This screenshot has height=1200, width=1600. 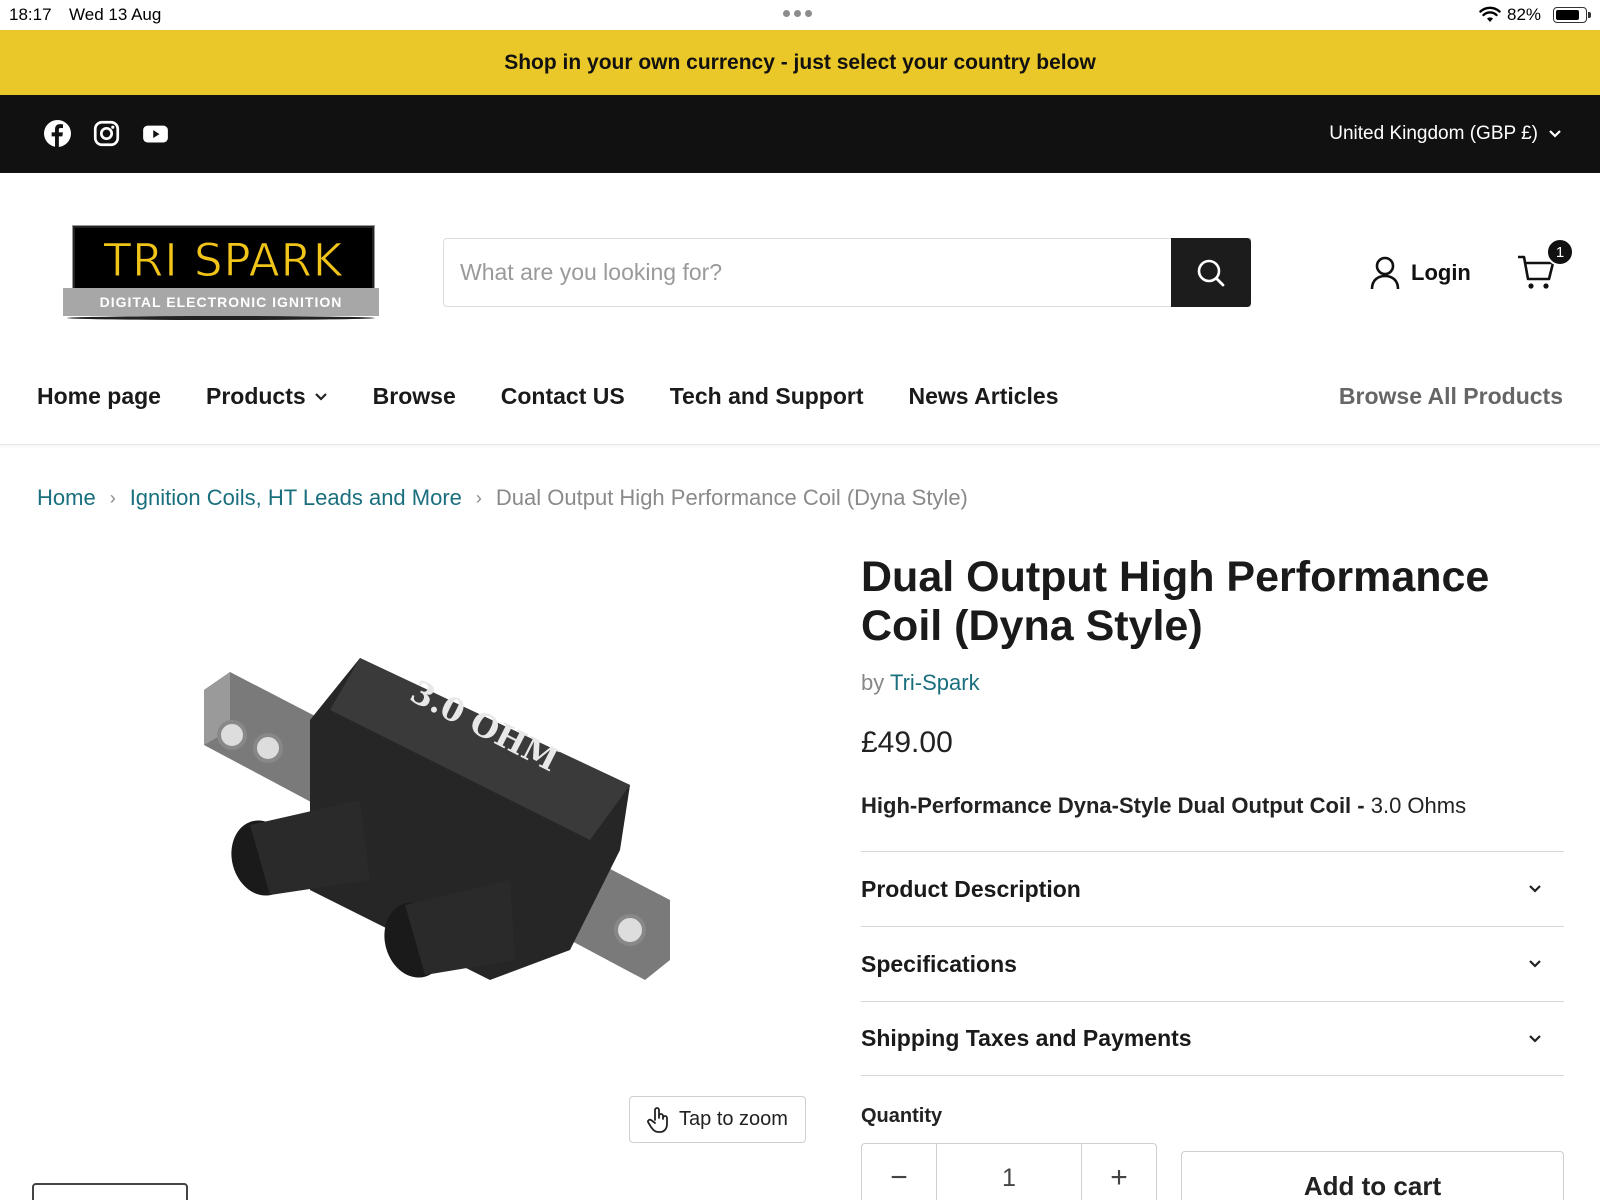 I want to click on login-label: Login, so click(x=1441, y=272).